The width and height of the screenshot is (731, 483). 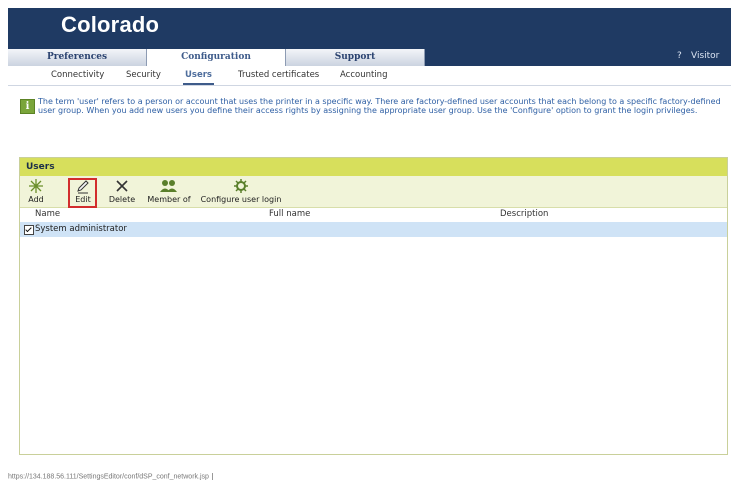 I want to click on add-user-icon, so click(x=36, y=186).